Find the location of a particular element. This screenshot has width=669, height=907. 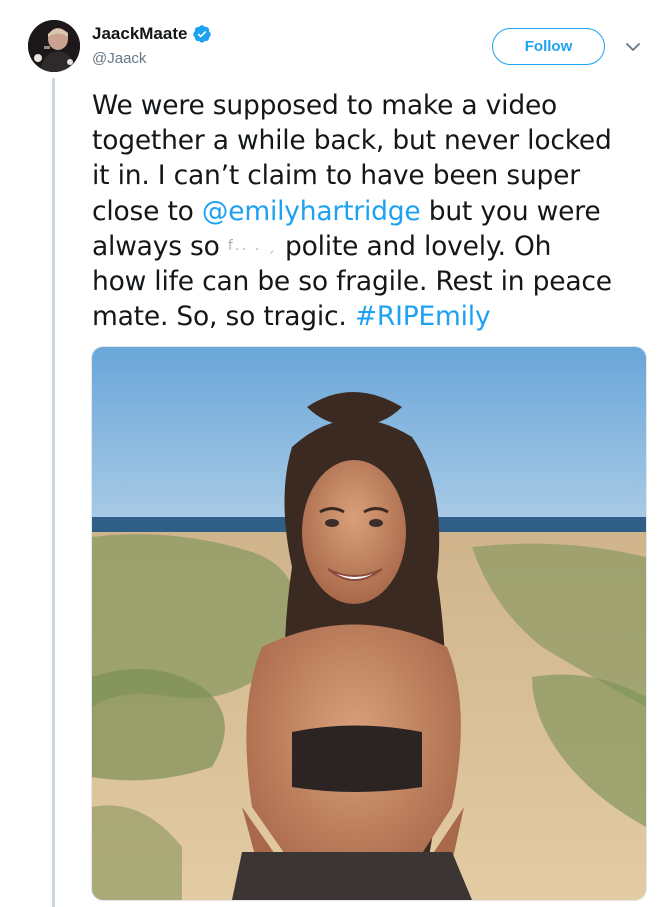

avatar-image is located at coordinates (54, 46).